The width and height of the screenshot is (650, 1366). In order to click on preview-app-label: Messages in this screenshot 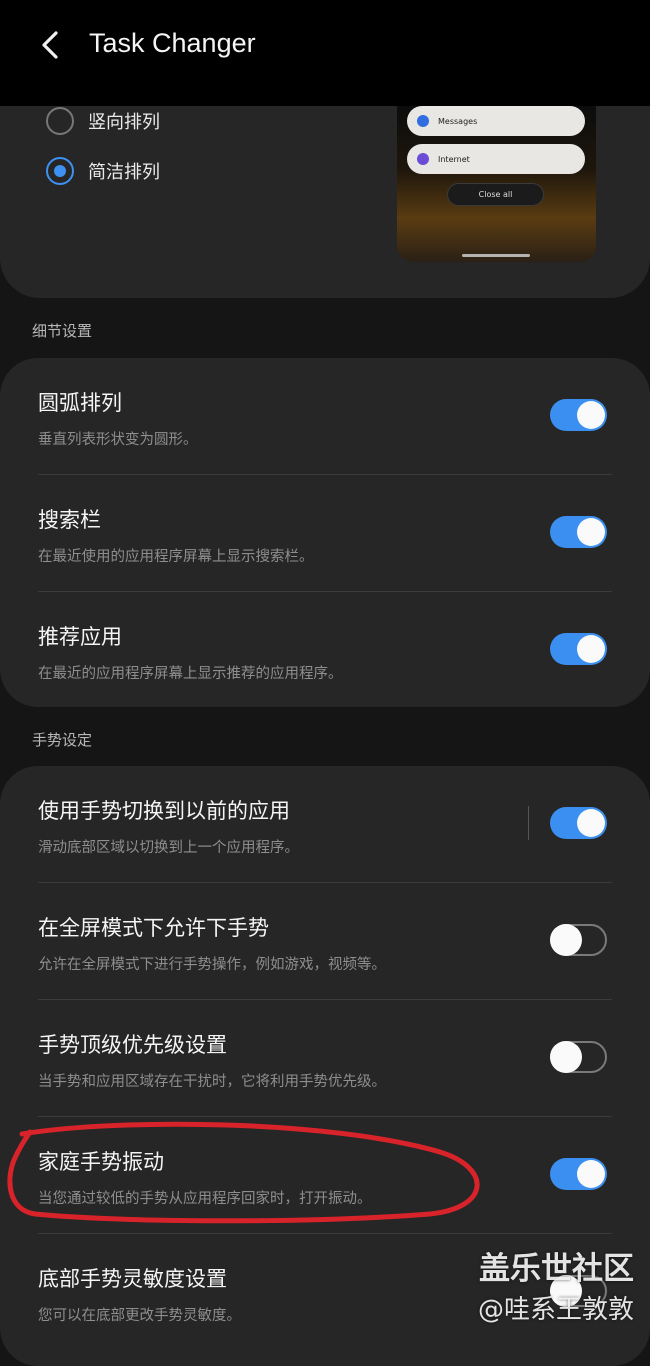, I will do `click(458, 121)`.